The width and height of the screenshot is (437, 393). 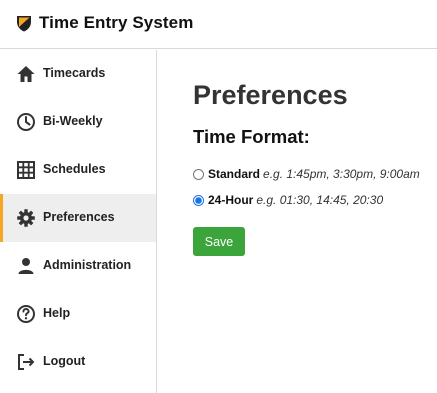 I want to click on sidebar-item-preferences: Preferences, so click(x=78, y=218).